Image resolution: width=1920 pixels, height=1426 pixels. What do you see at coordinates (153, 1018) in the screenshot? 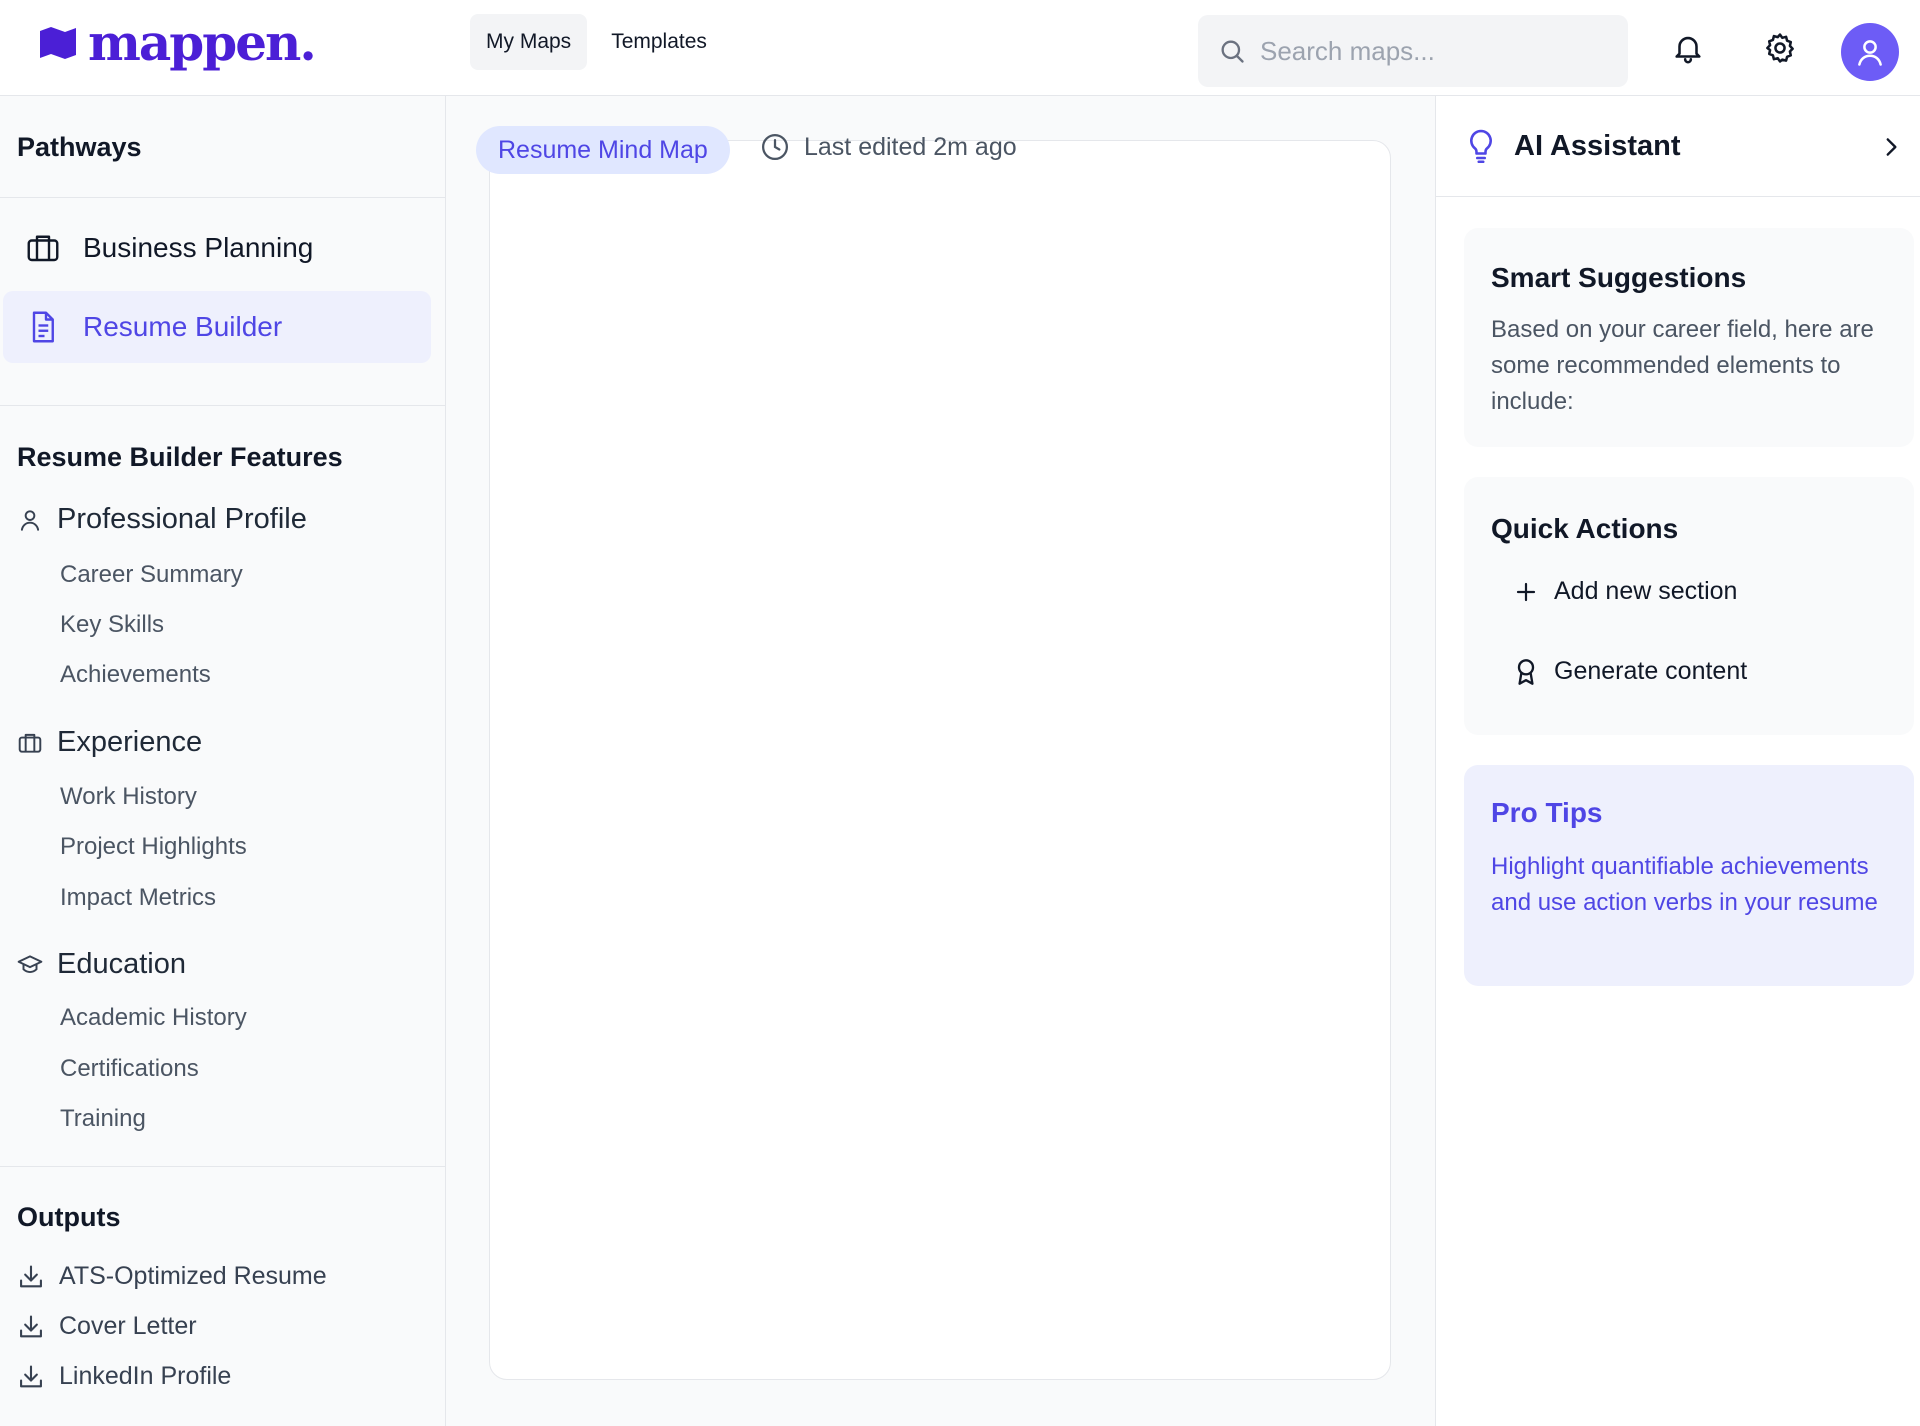
I see `feature-item-academic-history: Academic History` at bounding box center [153, 1018].